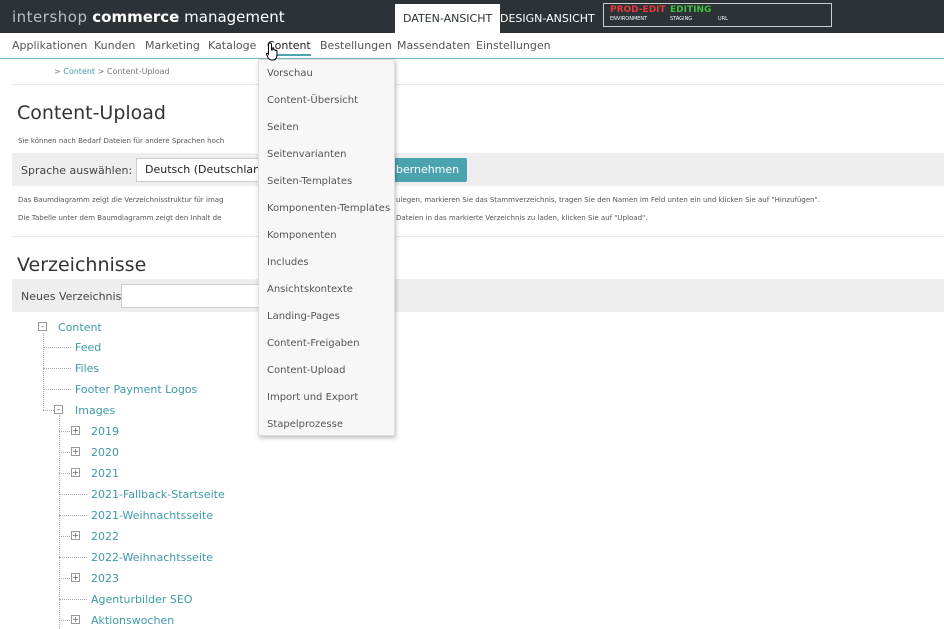  What do you see at coordinates (105, 431) in the screenshot?
I see `tree-node-2019: 2019` at bounding box center [105, 431].